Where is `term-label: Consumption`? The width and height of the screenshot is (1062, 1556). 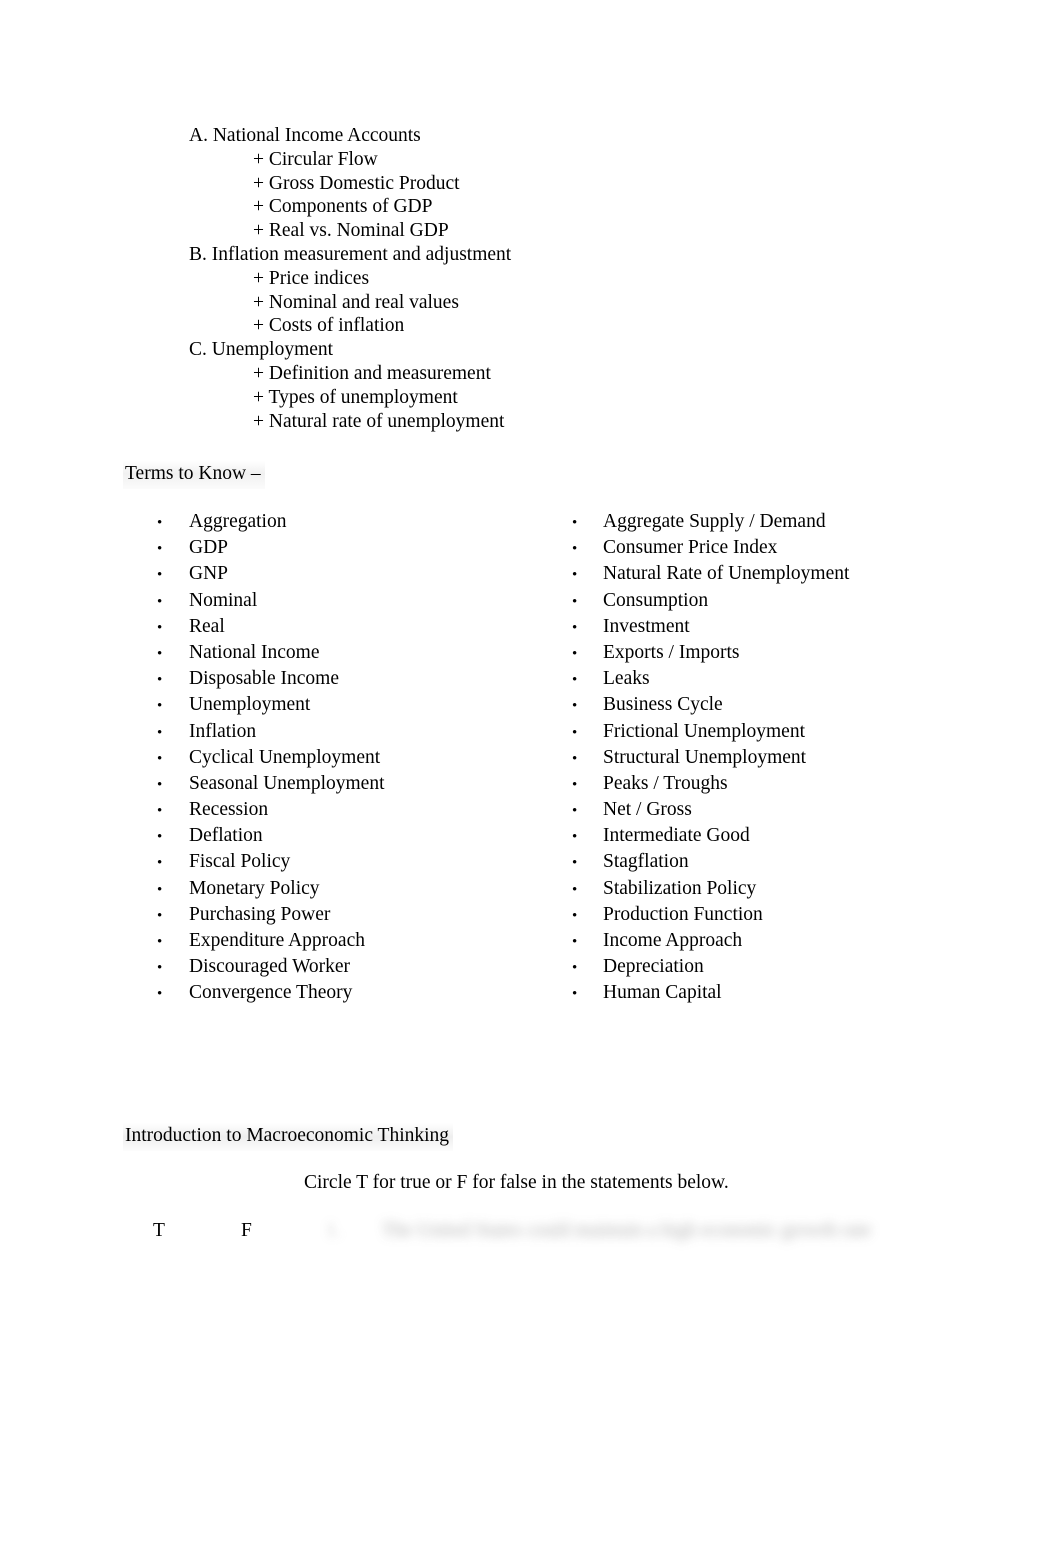
term-label: Consumption is located at coordinates (656, 600).